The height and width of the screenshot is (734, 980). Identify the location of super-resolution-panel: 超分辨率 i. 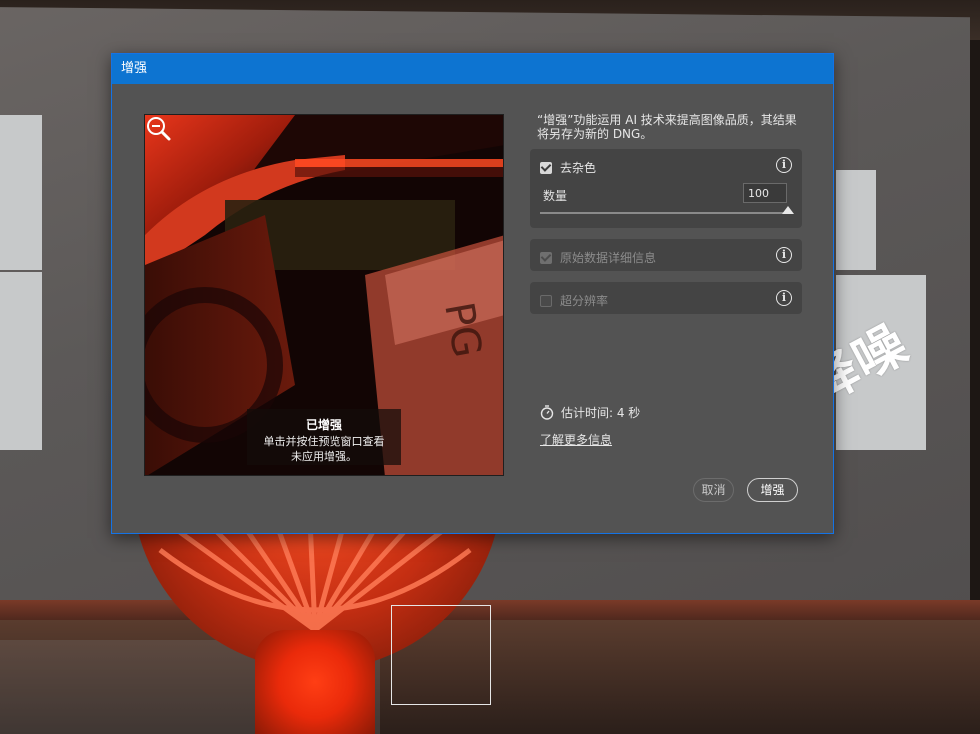
(666, 298).